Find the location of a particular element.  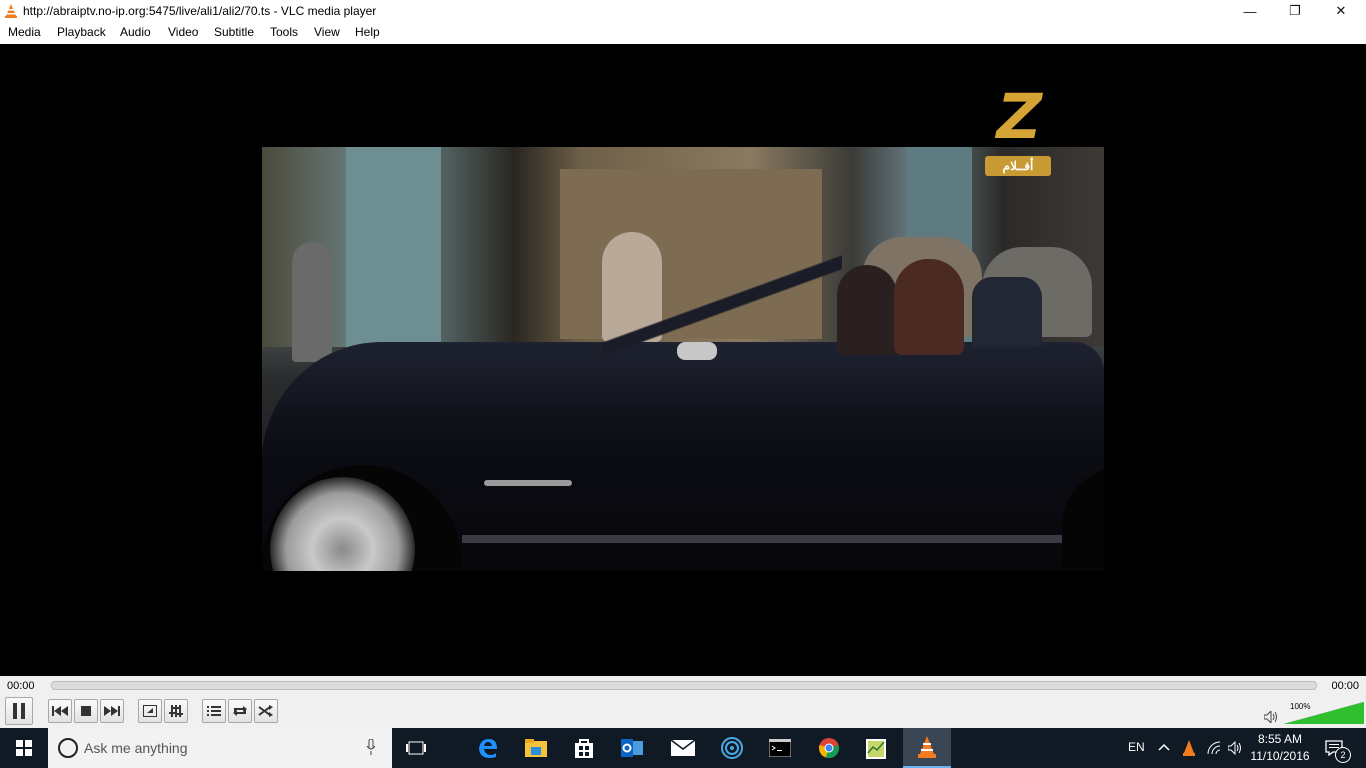

start-button is located at coordinates (24, 748).